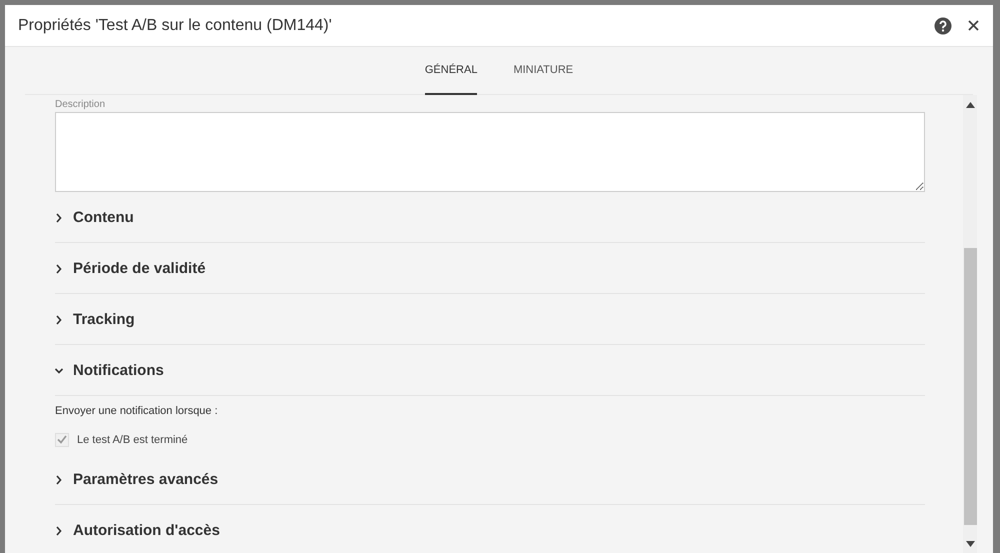 This screenshot has height=553, width=1000. I want to click on help-button, so click(943, 25).